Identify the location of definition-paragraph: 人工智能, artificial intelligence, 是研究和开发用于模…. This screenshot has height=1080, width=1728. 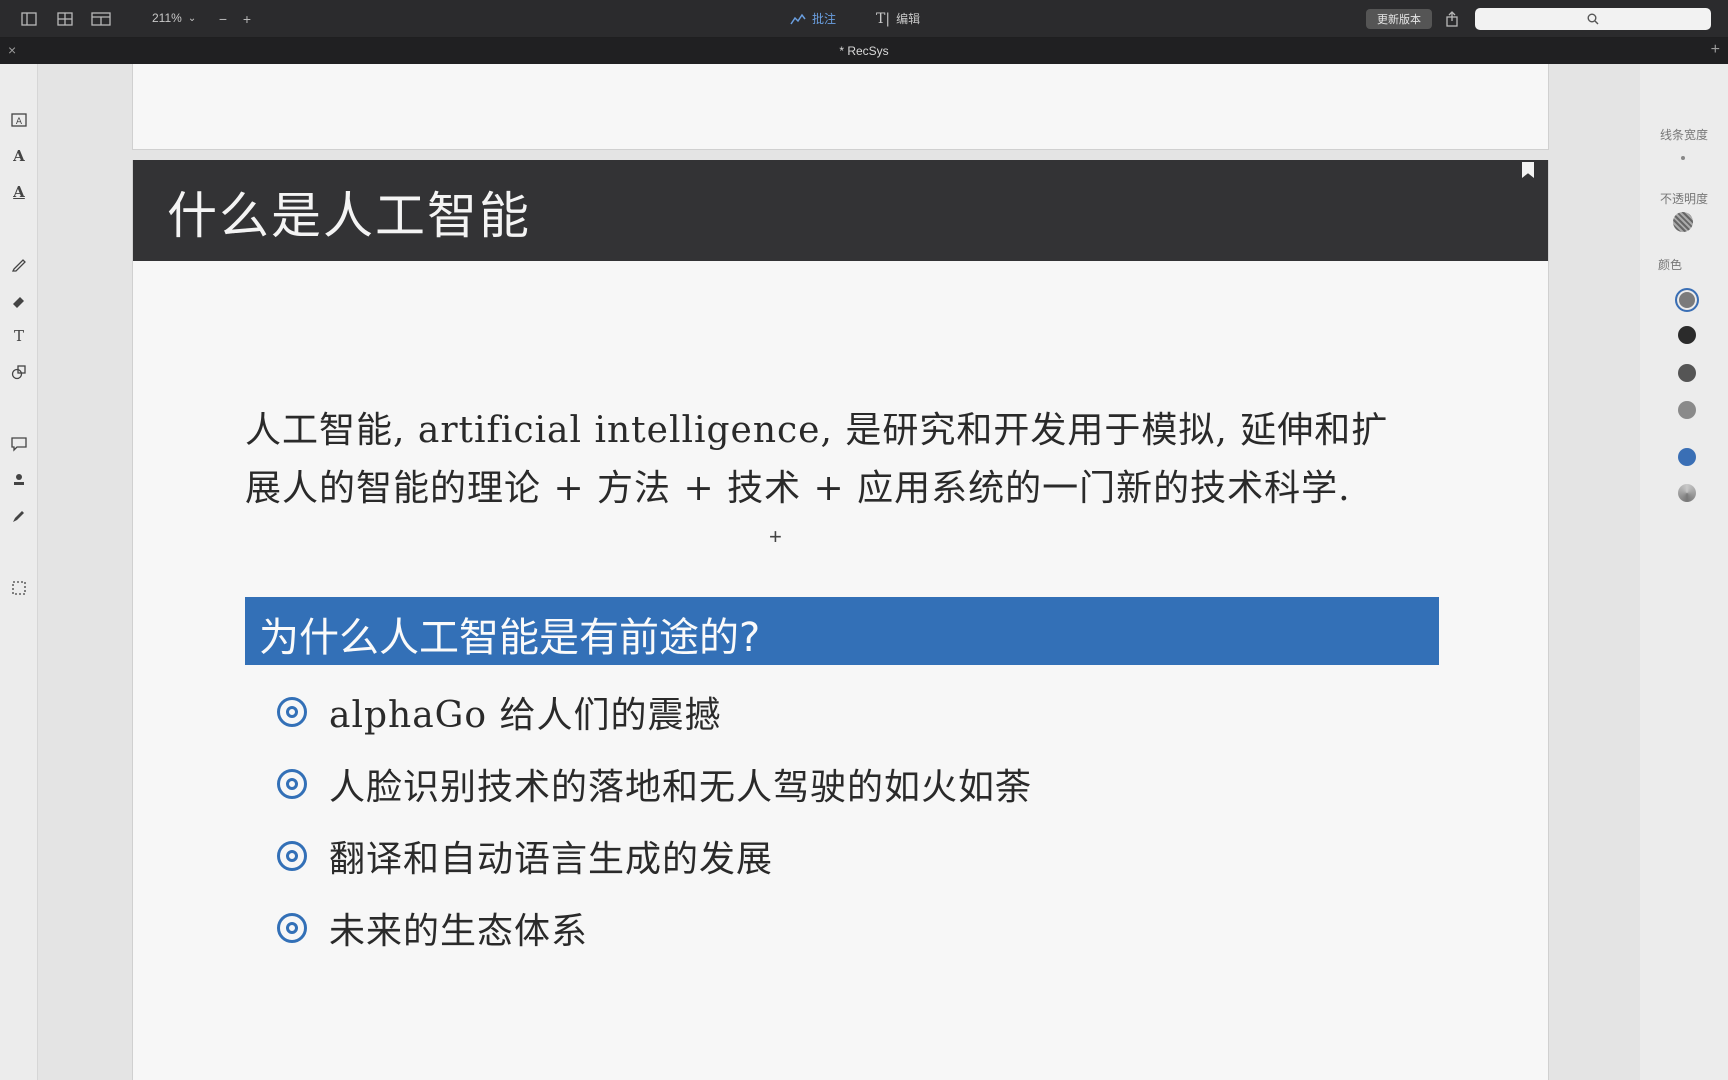
(817, 459).